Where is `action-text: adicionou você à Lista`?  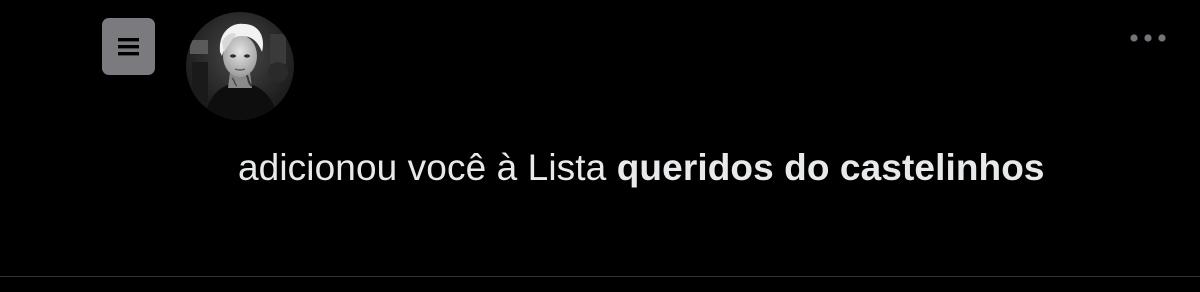
action-text: adicionou você à Lista is located at coordinates (422, 167).